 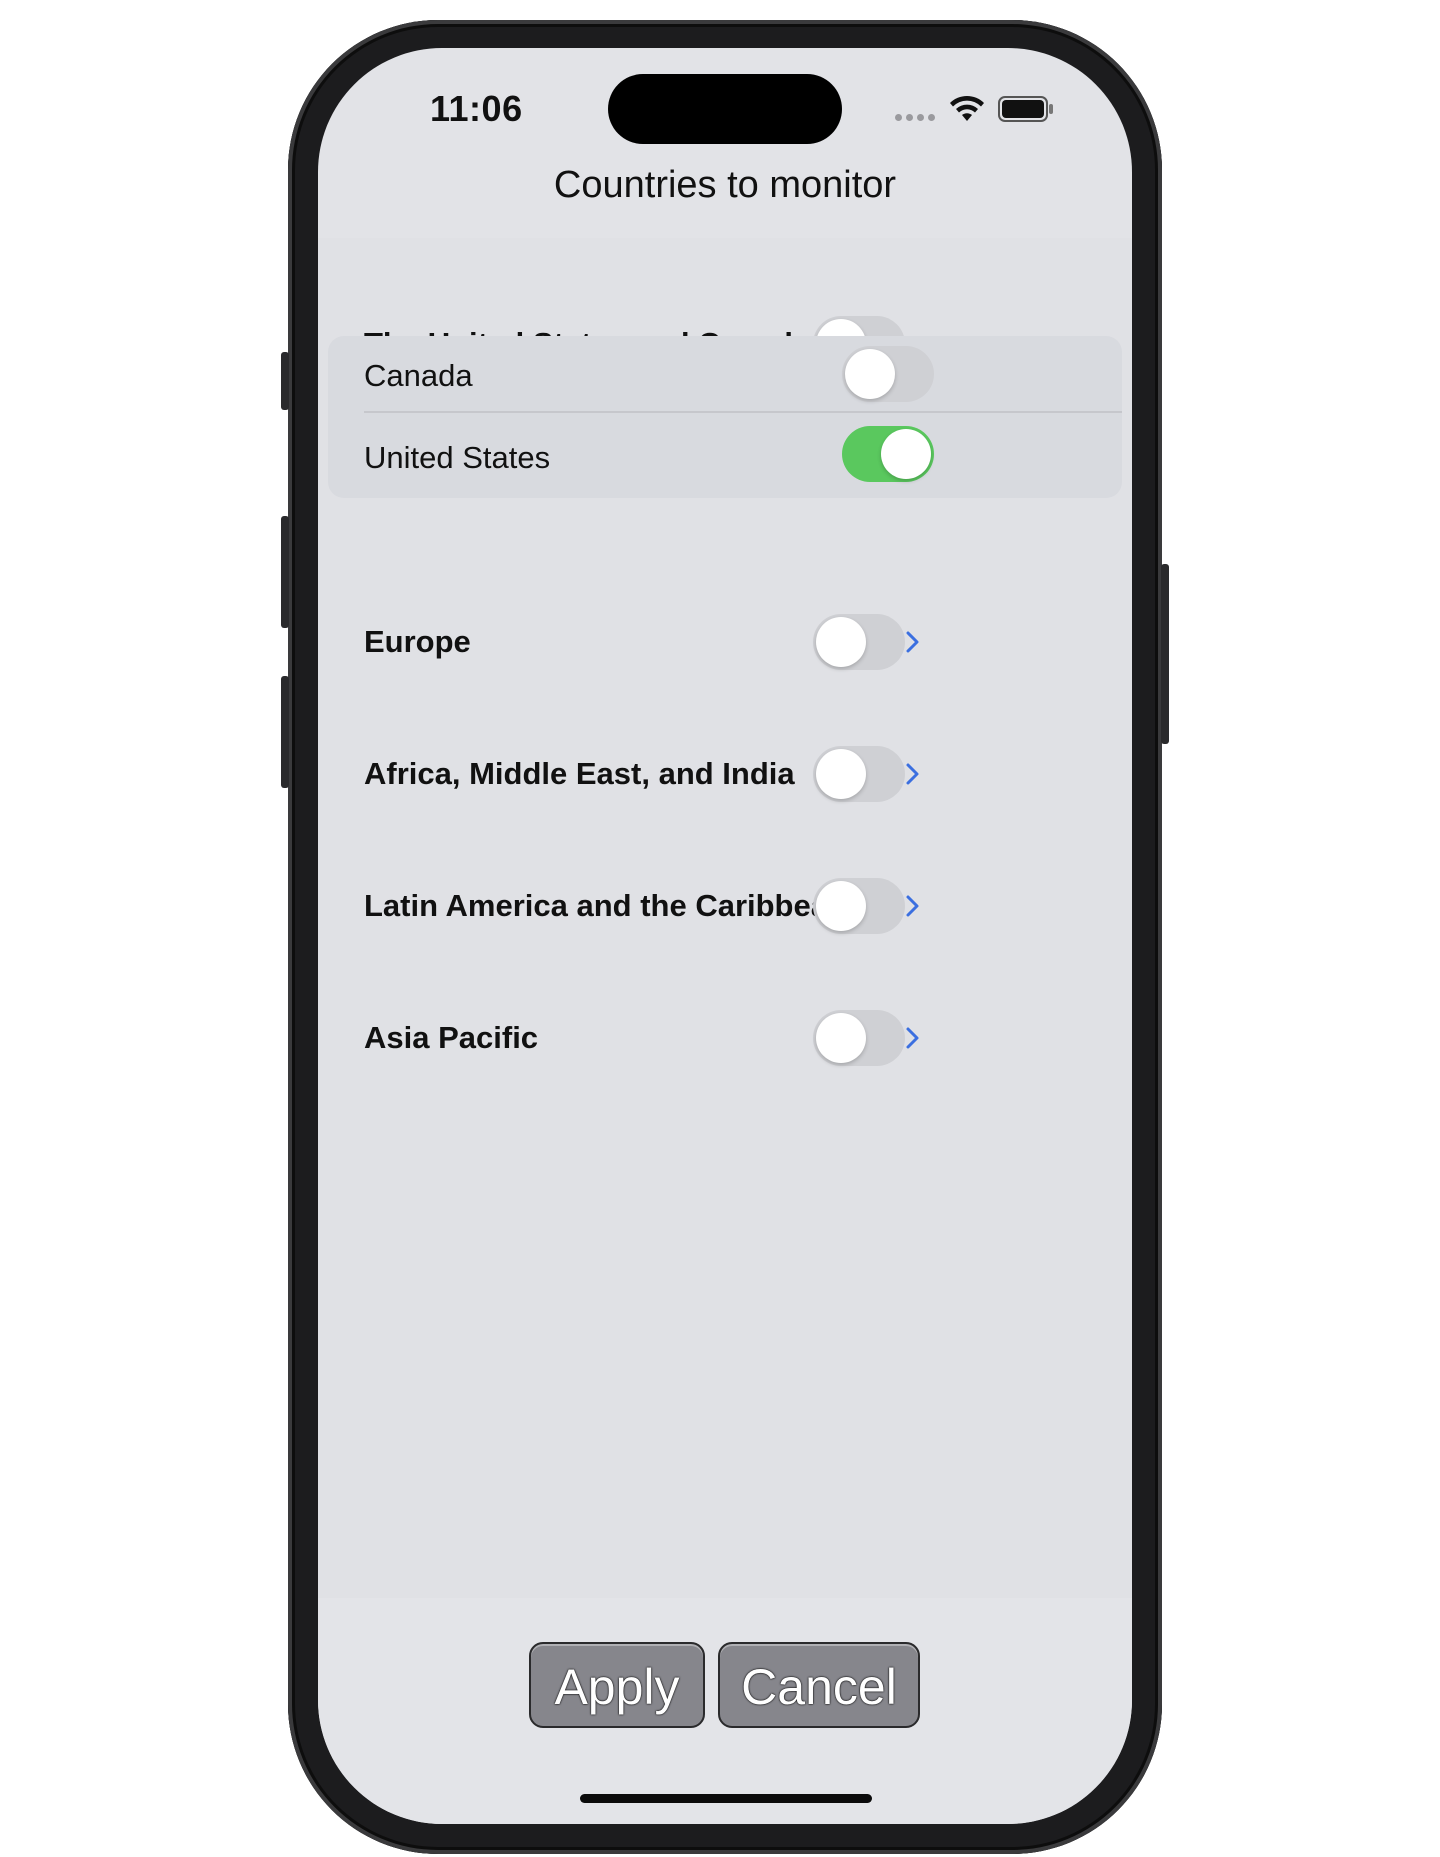 What do you see at coordinates (859, 774) in the screenshot?
I see `region-toggle-africa-middle-east-india` at bounding box center [859, 774].